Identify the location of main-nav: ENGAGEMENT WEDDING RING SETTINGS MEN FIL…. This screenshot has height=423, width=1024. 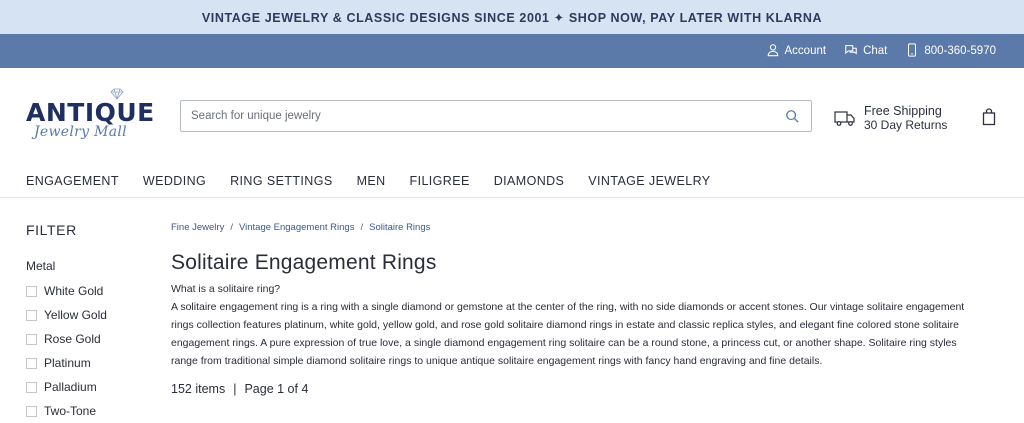
(512, 181).